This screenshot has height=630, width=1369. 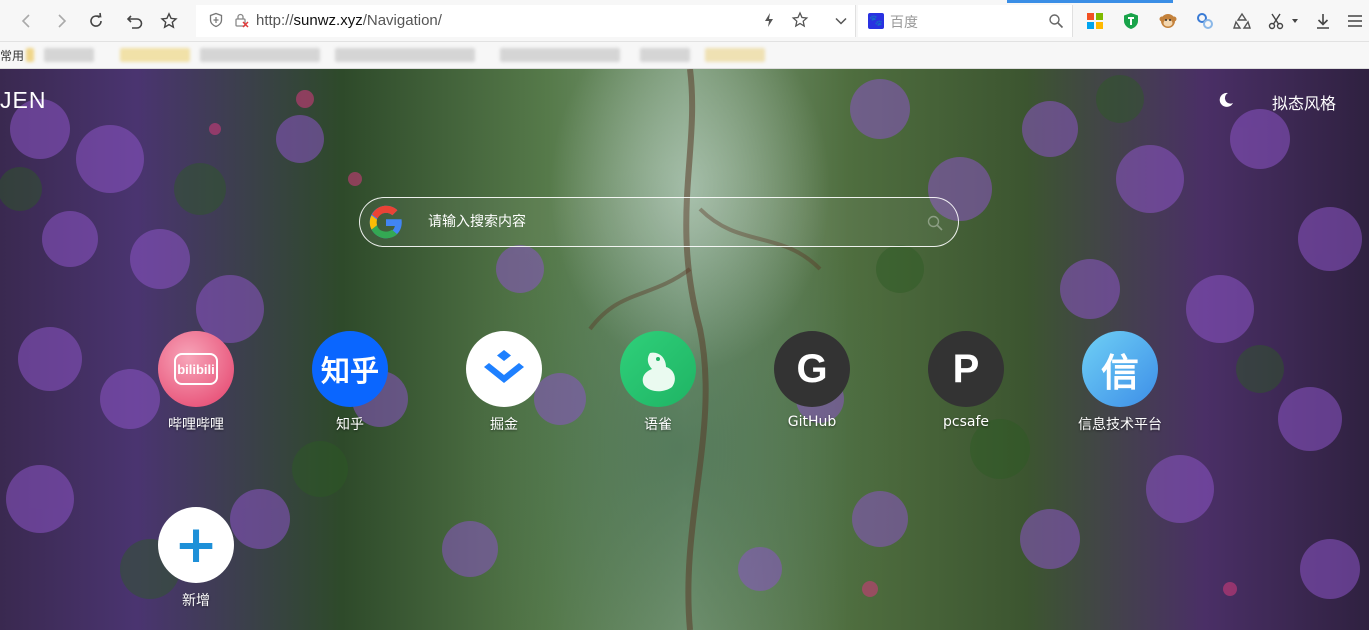 What do you see at coordinates (935, 223) in the screenshot?
I see `search-submit-icon` at bounding box center [935, 223].